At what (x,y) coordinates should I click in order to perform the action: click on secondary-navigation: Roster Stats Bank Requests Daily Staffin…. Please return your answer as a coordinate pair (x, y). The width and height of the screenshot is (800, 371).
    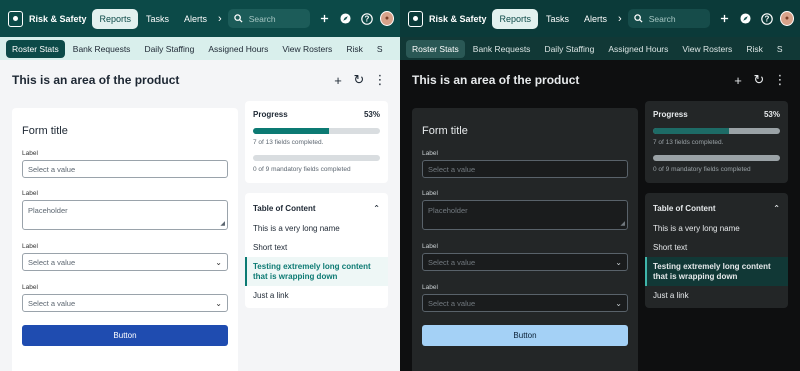
    Looking at the image, I should click on (200, 48).